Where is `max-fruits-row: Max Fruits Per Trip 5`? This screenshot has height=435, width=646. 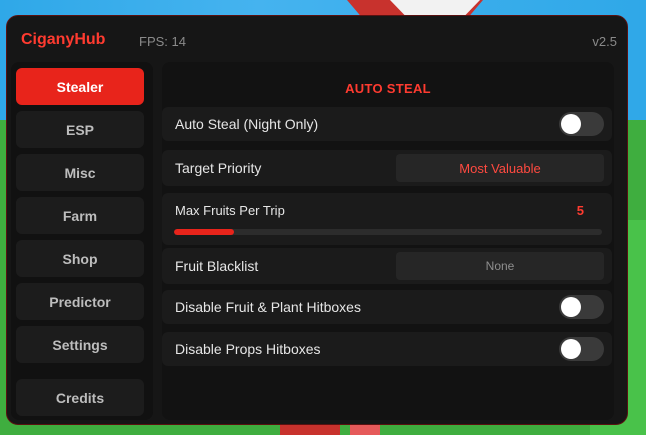
max-fruits-row: Max Fruits Per Trip 5 is located at coordinates (387, 219).